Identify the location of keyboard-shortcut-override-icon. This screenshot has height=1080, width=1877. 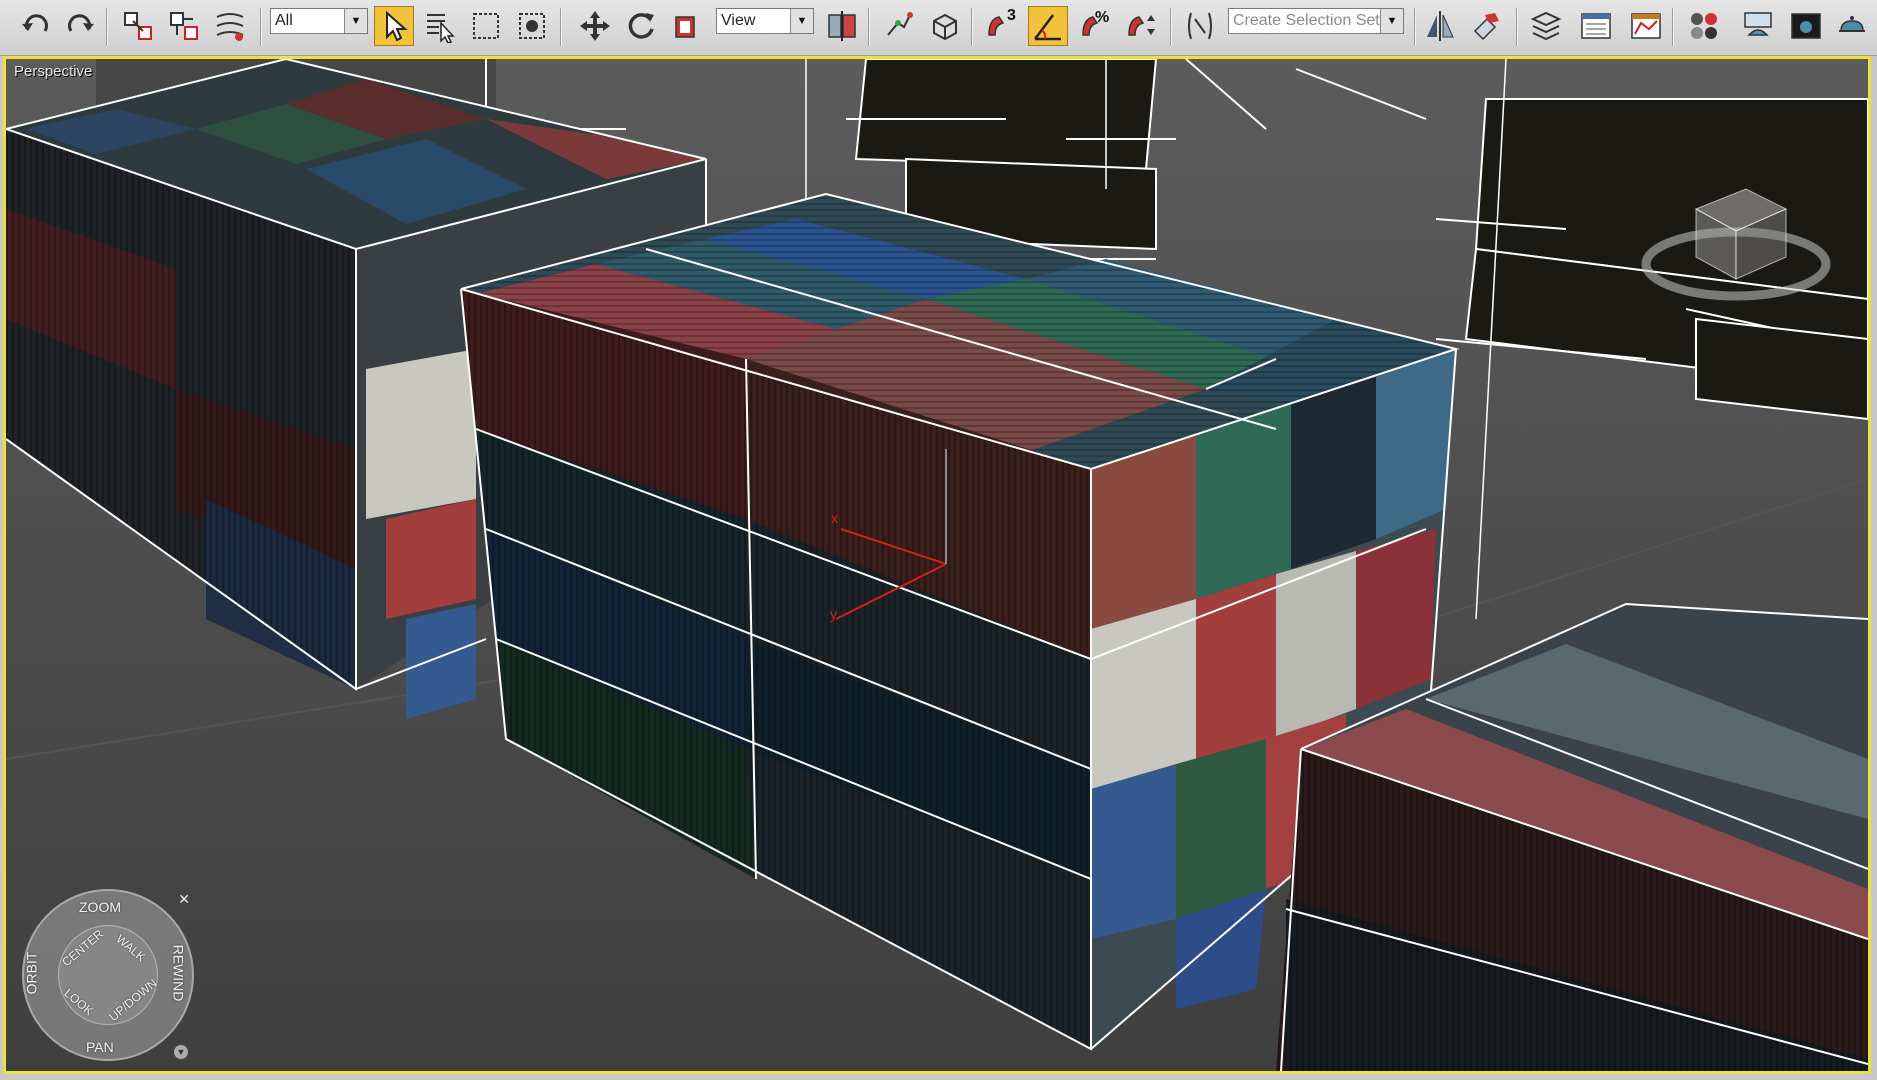
(945, 26).